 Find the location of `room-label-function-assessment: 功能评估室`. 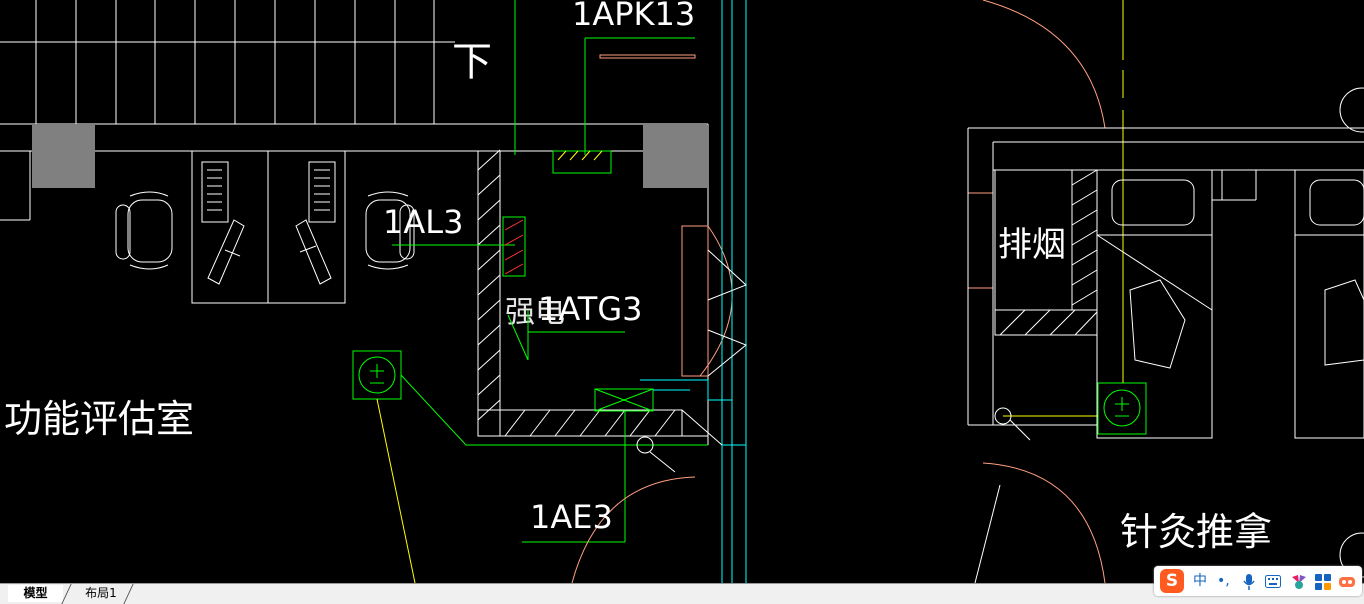

room-label-function-assessment: 功能评估室 is located at coordinates (99, 419).